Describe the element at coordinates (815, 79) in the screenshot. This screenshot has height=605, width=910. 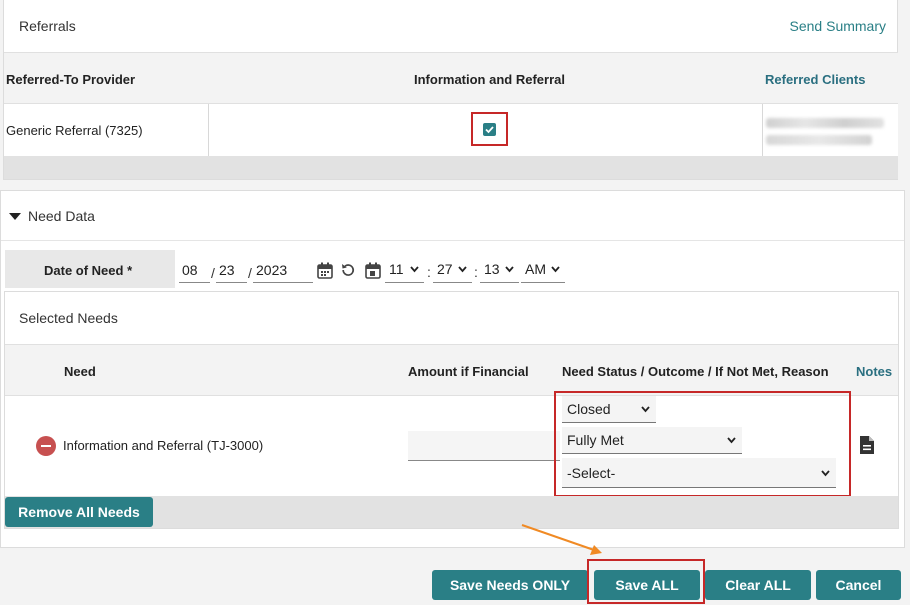
I see `col-referred-clients: Referred Clients` at that location.